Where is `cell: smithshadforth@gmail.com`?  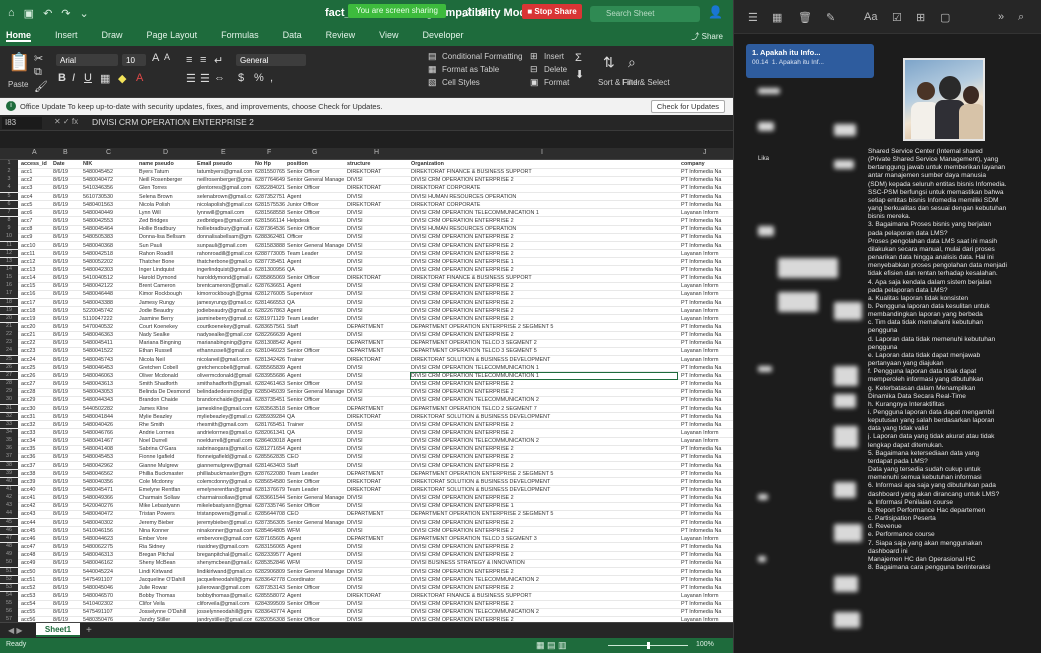
cell: smithshadforth@gmail.com is located at coordinates (224, 384).